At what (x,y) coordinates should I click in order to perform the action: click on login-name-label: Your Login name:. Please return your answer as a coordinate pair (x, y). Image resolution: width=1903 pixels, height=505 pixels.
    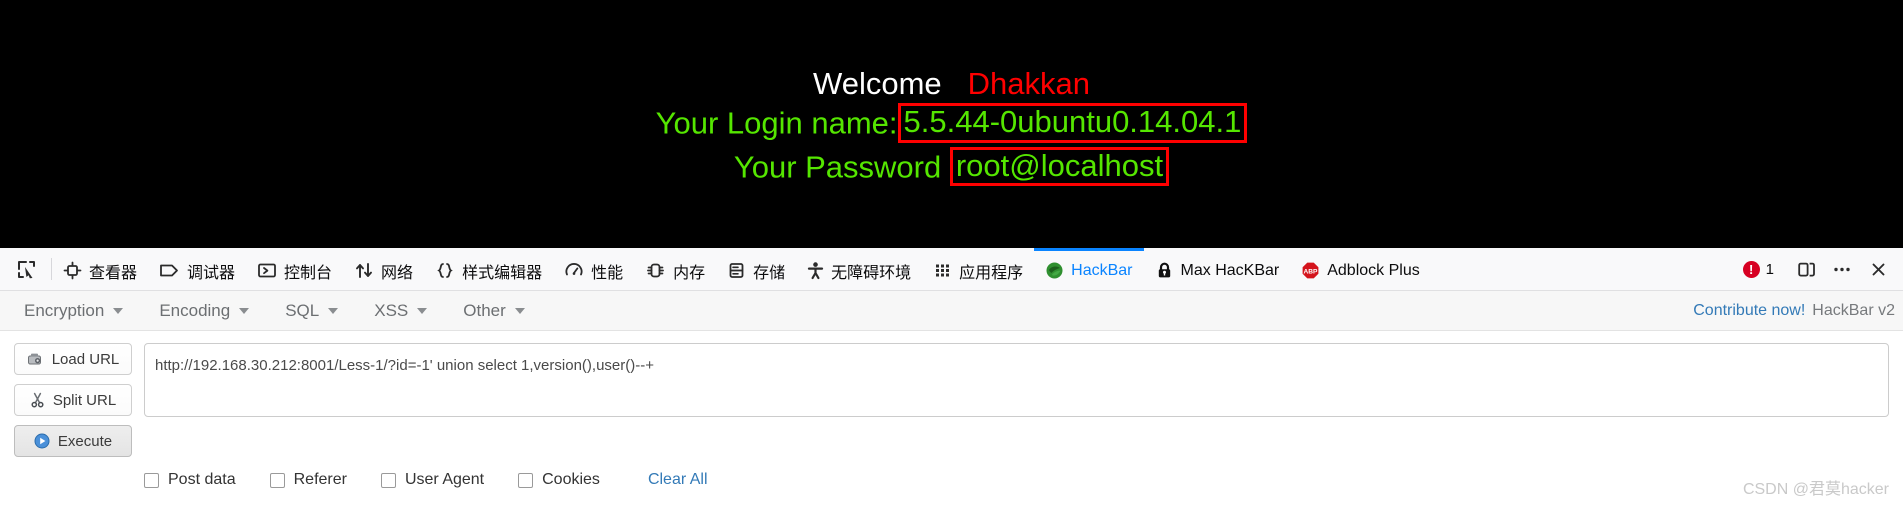
    Looking at the image, I should click on (776, 123).